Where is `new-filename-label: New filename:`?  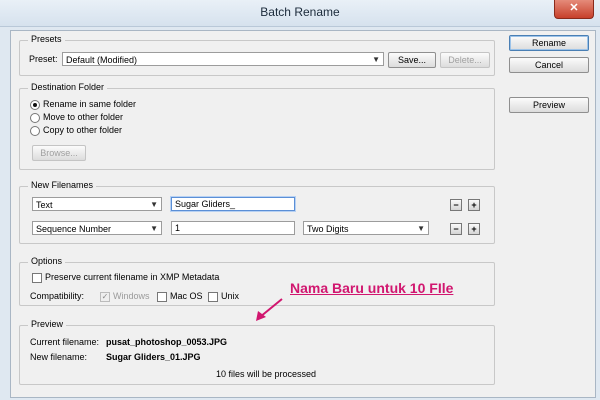 new-filename-label: New filename: is located at coordinates (59, 357).